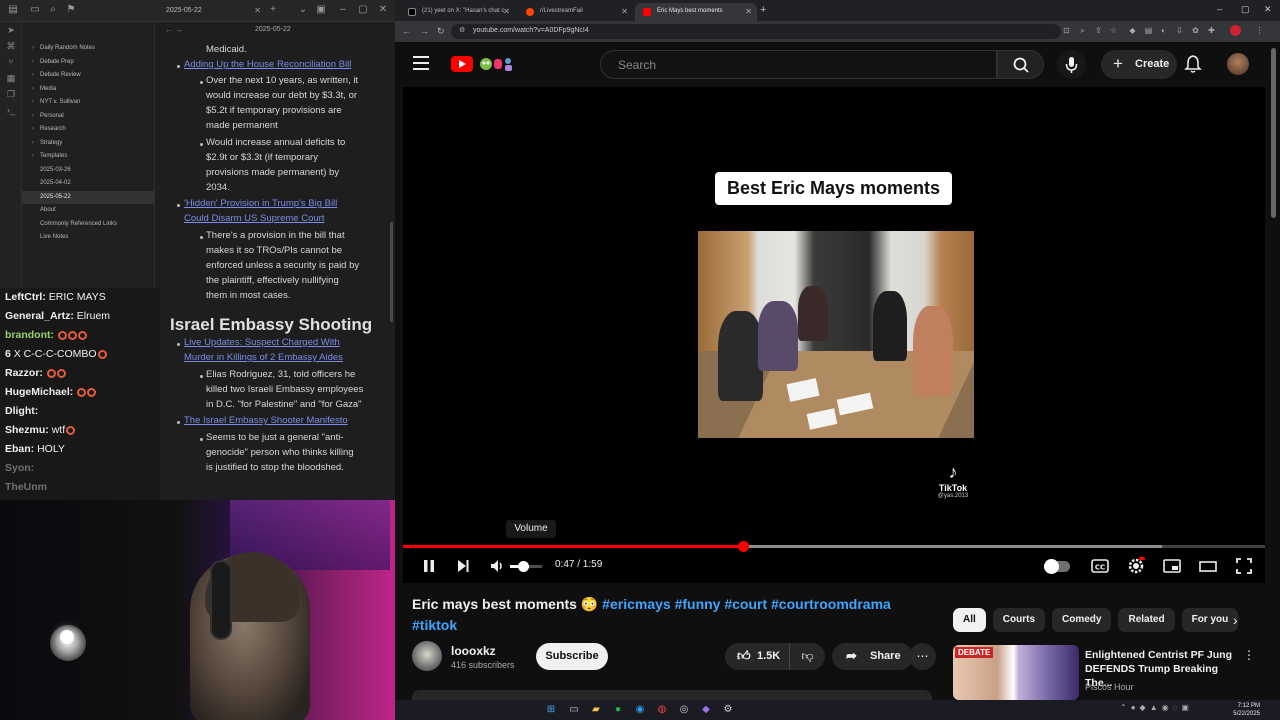 The width and height of the screenshot is (1280, 720). I want to click on progress-scrubber, so click(744, 546).